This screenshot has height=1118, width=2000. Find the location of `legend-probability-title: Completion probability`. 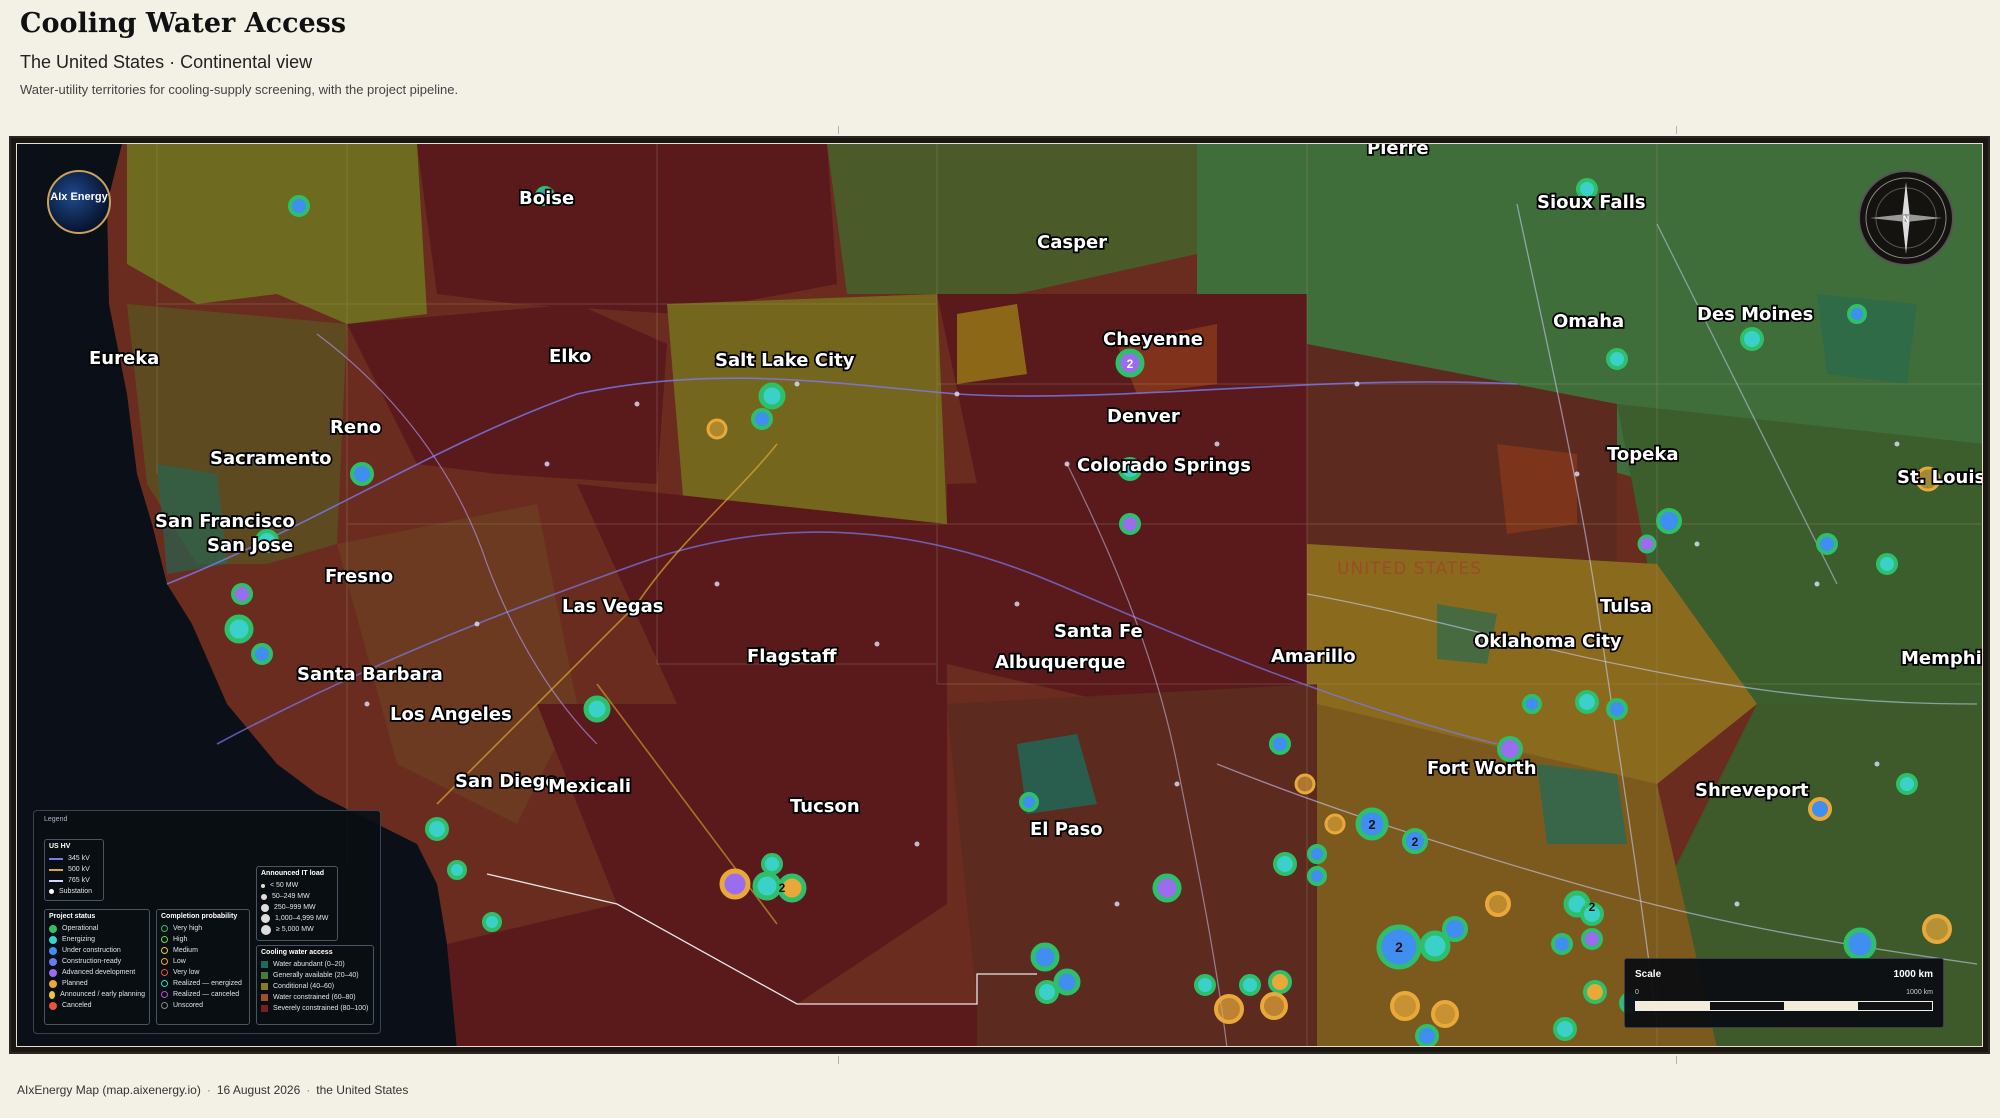

legend-probability-title: Completion probability is located at coordinates (199, 916).